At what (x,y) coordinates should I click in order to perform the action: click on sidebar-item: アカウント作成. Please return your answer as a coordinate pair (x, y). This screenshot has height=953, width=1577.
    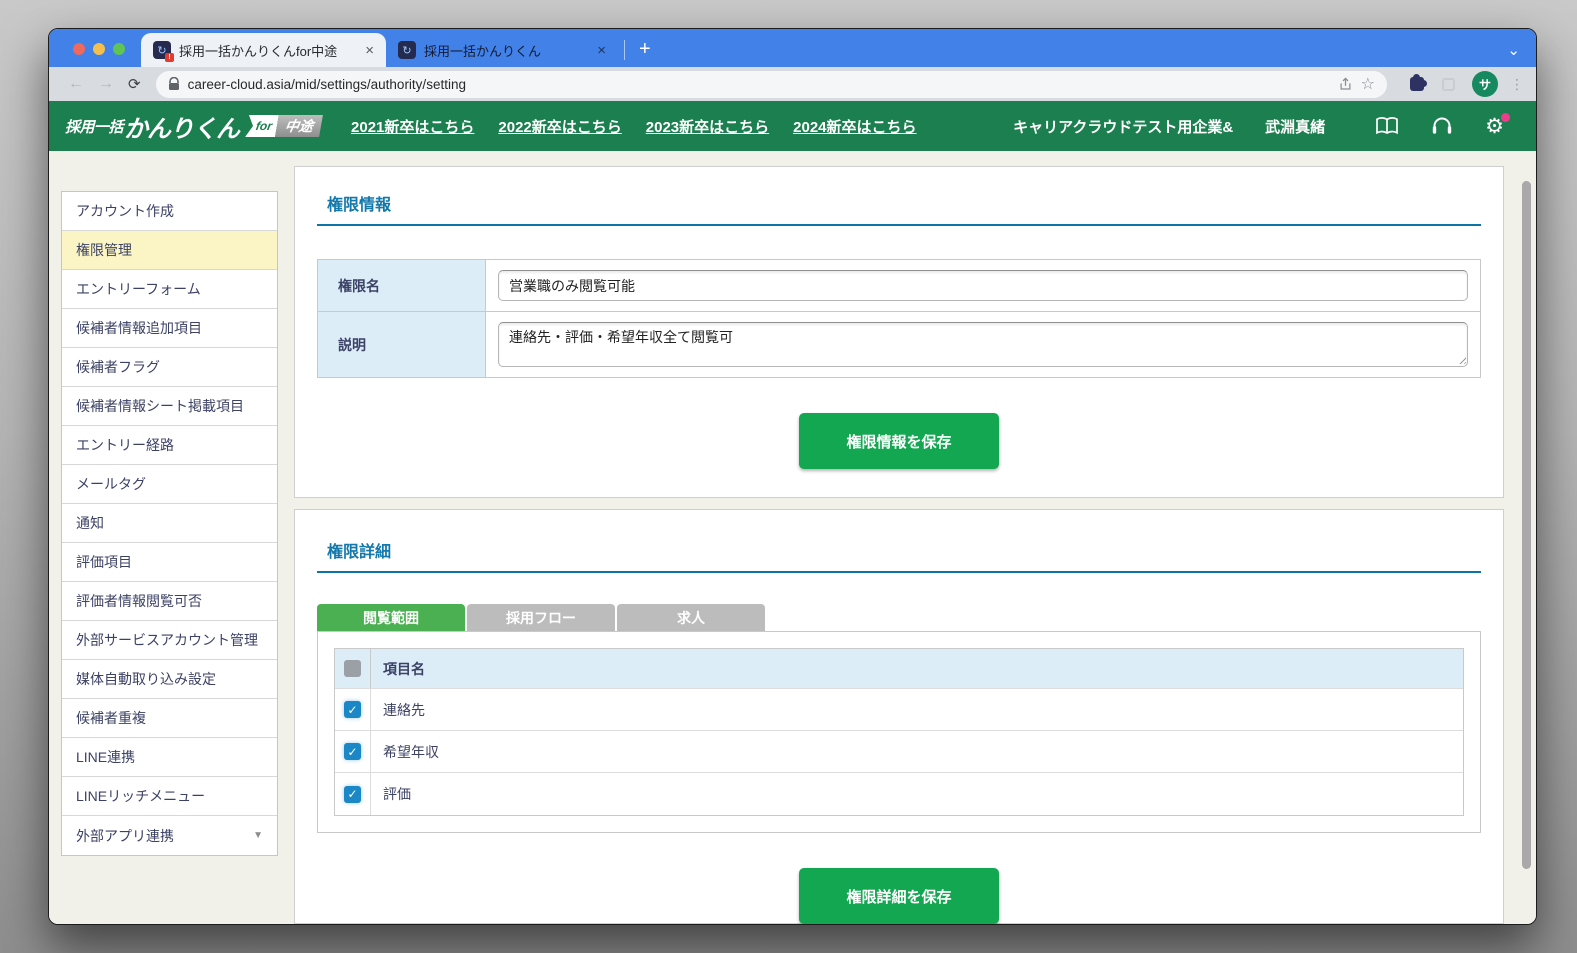
    Looking at the image, I should click on (169, 211).